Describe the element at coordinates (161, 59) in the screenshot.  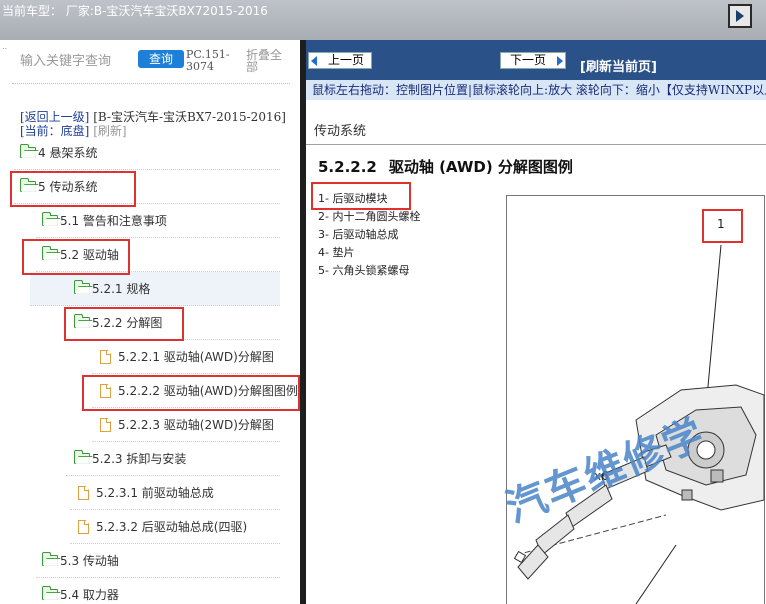
I see `search-button: 查询` at that location.